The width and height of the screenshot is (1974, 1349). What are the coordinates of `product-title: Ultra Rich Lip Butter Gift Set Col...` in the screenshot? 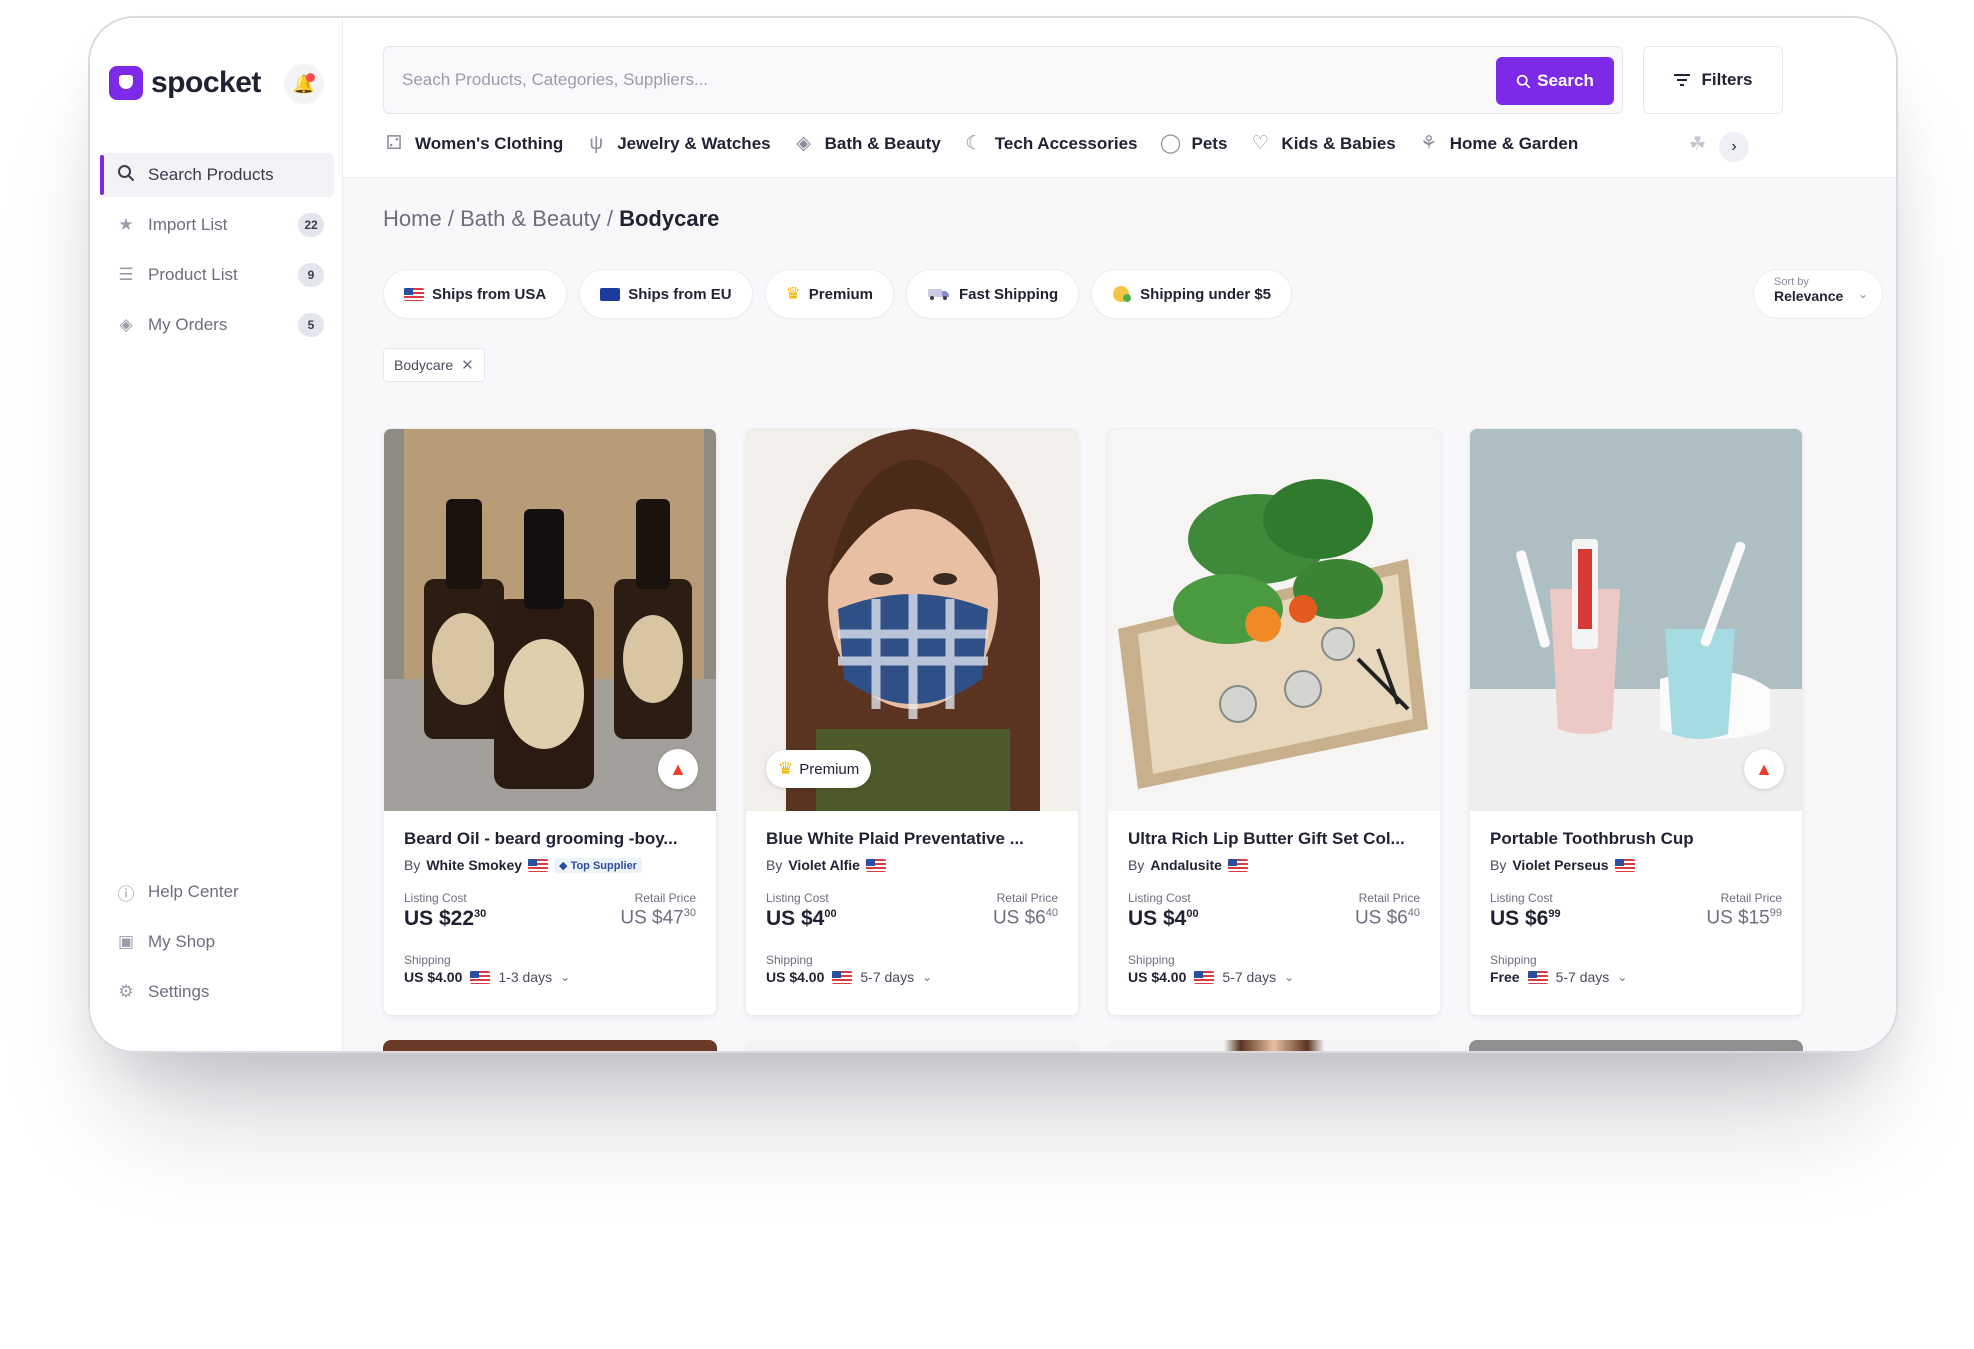 It's located at (1274, 839).